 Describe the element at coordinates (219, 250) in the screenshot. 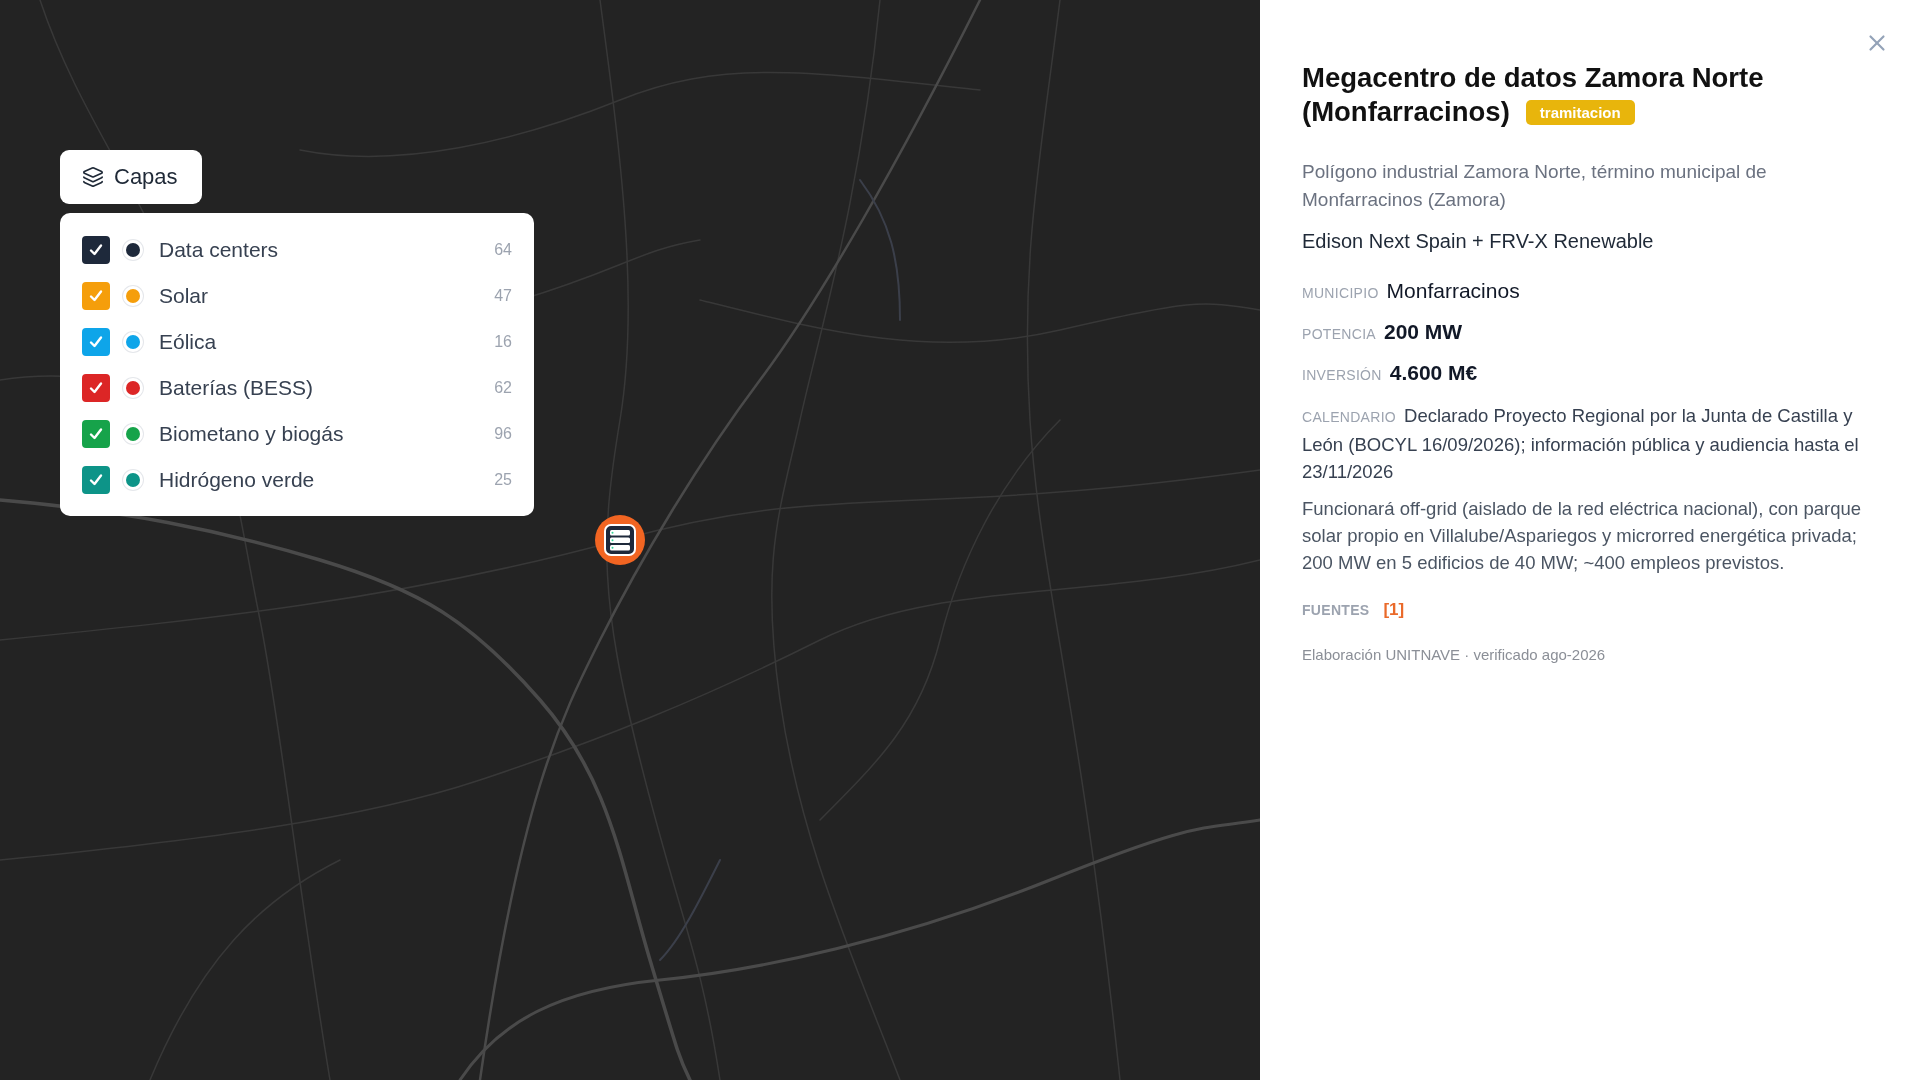

I see `layer-label: Data centers` at that location.